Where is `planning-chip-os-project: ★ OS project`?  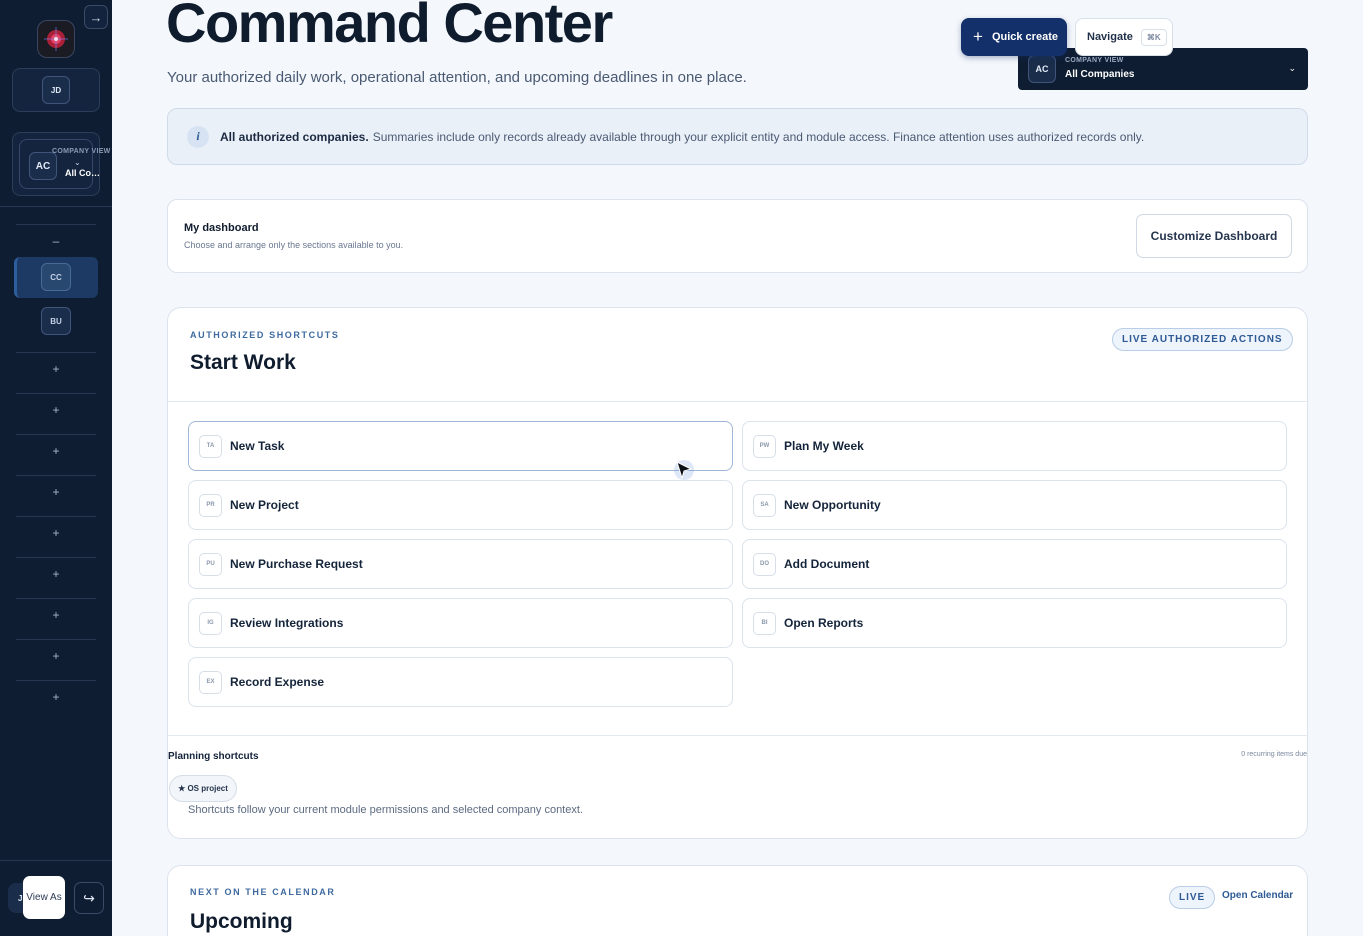
planning-chip-os-project: ★ OS project is located at coordinates (203, 788).